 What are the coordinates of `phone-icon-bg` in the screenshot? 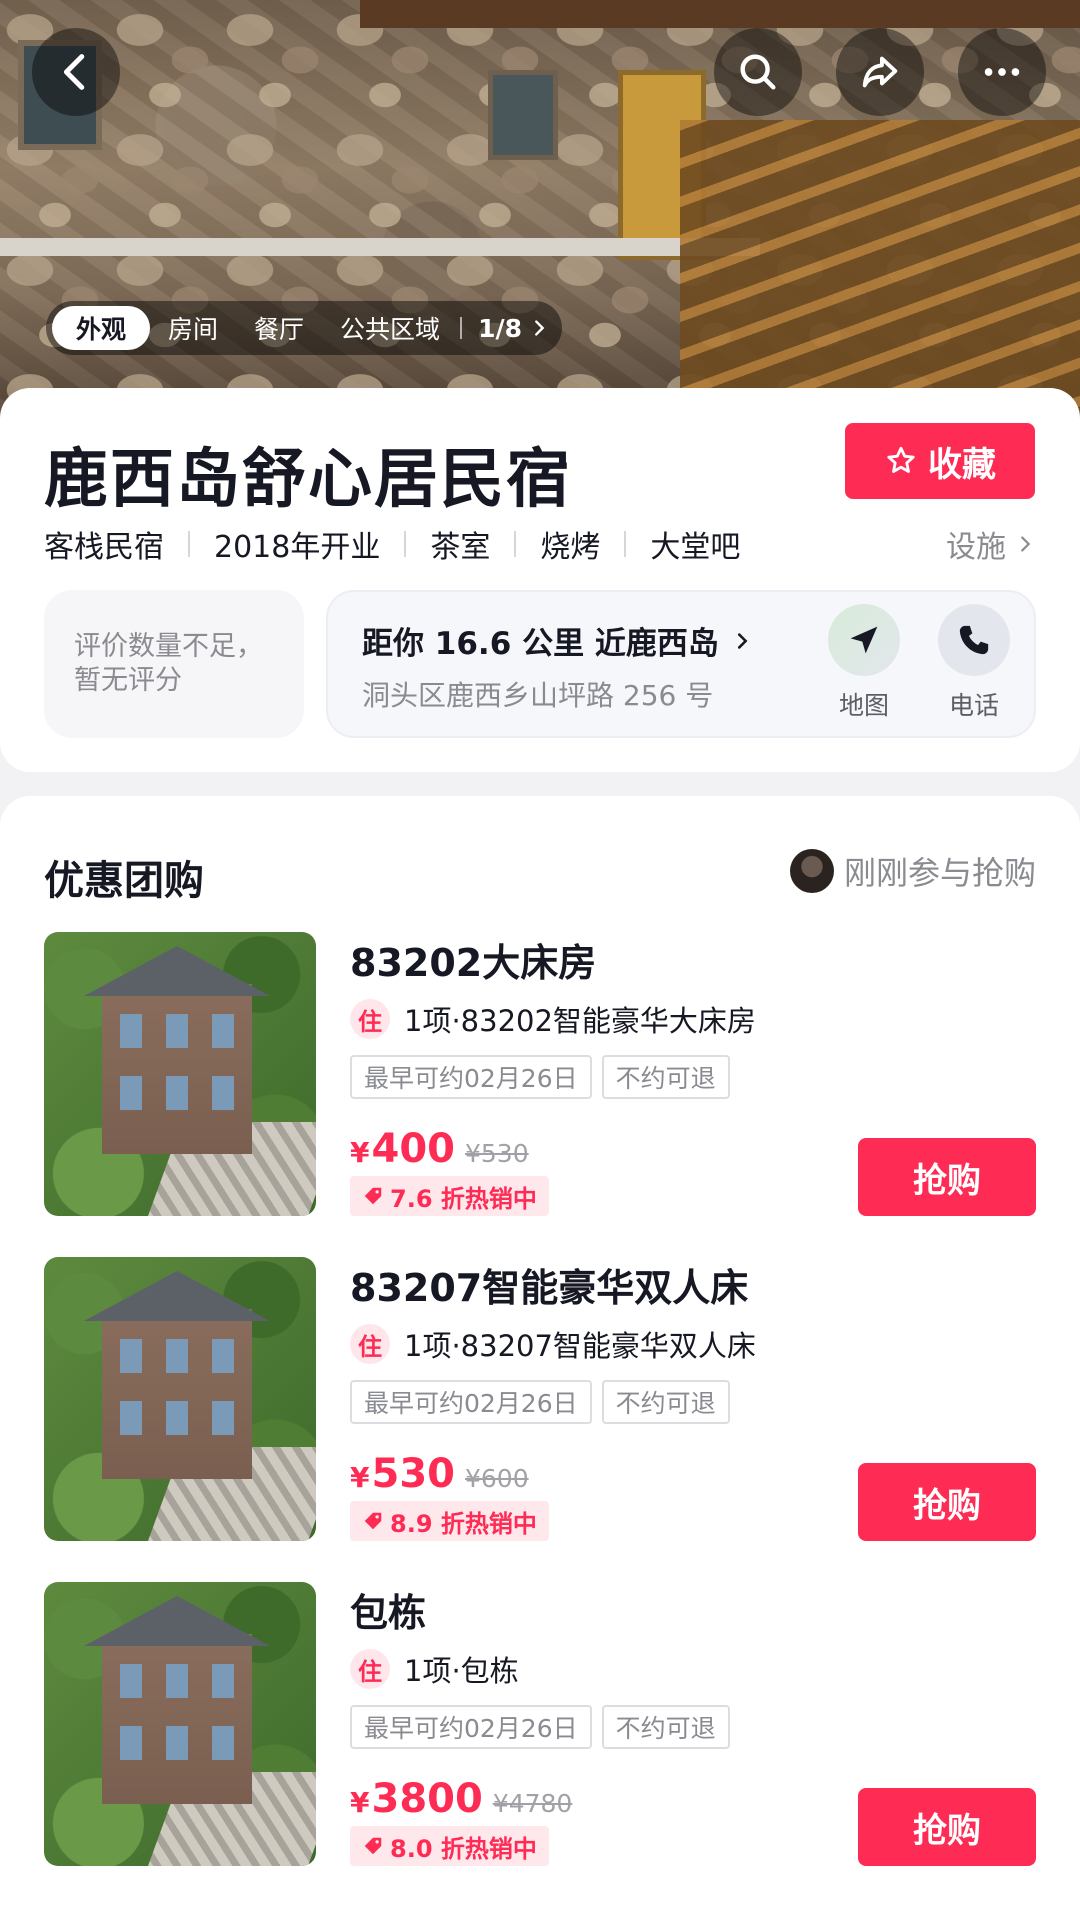 It's located at (974, 640).